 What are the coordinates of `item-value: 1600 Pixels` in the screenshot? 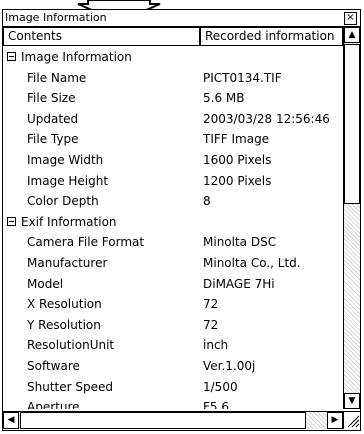 It's located at (237, 159).